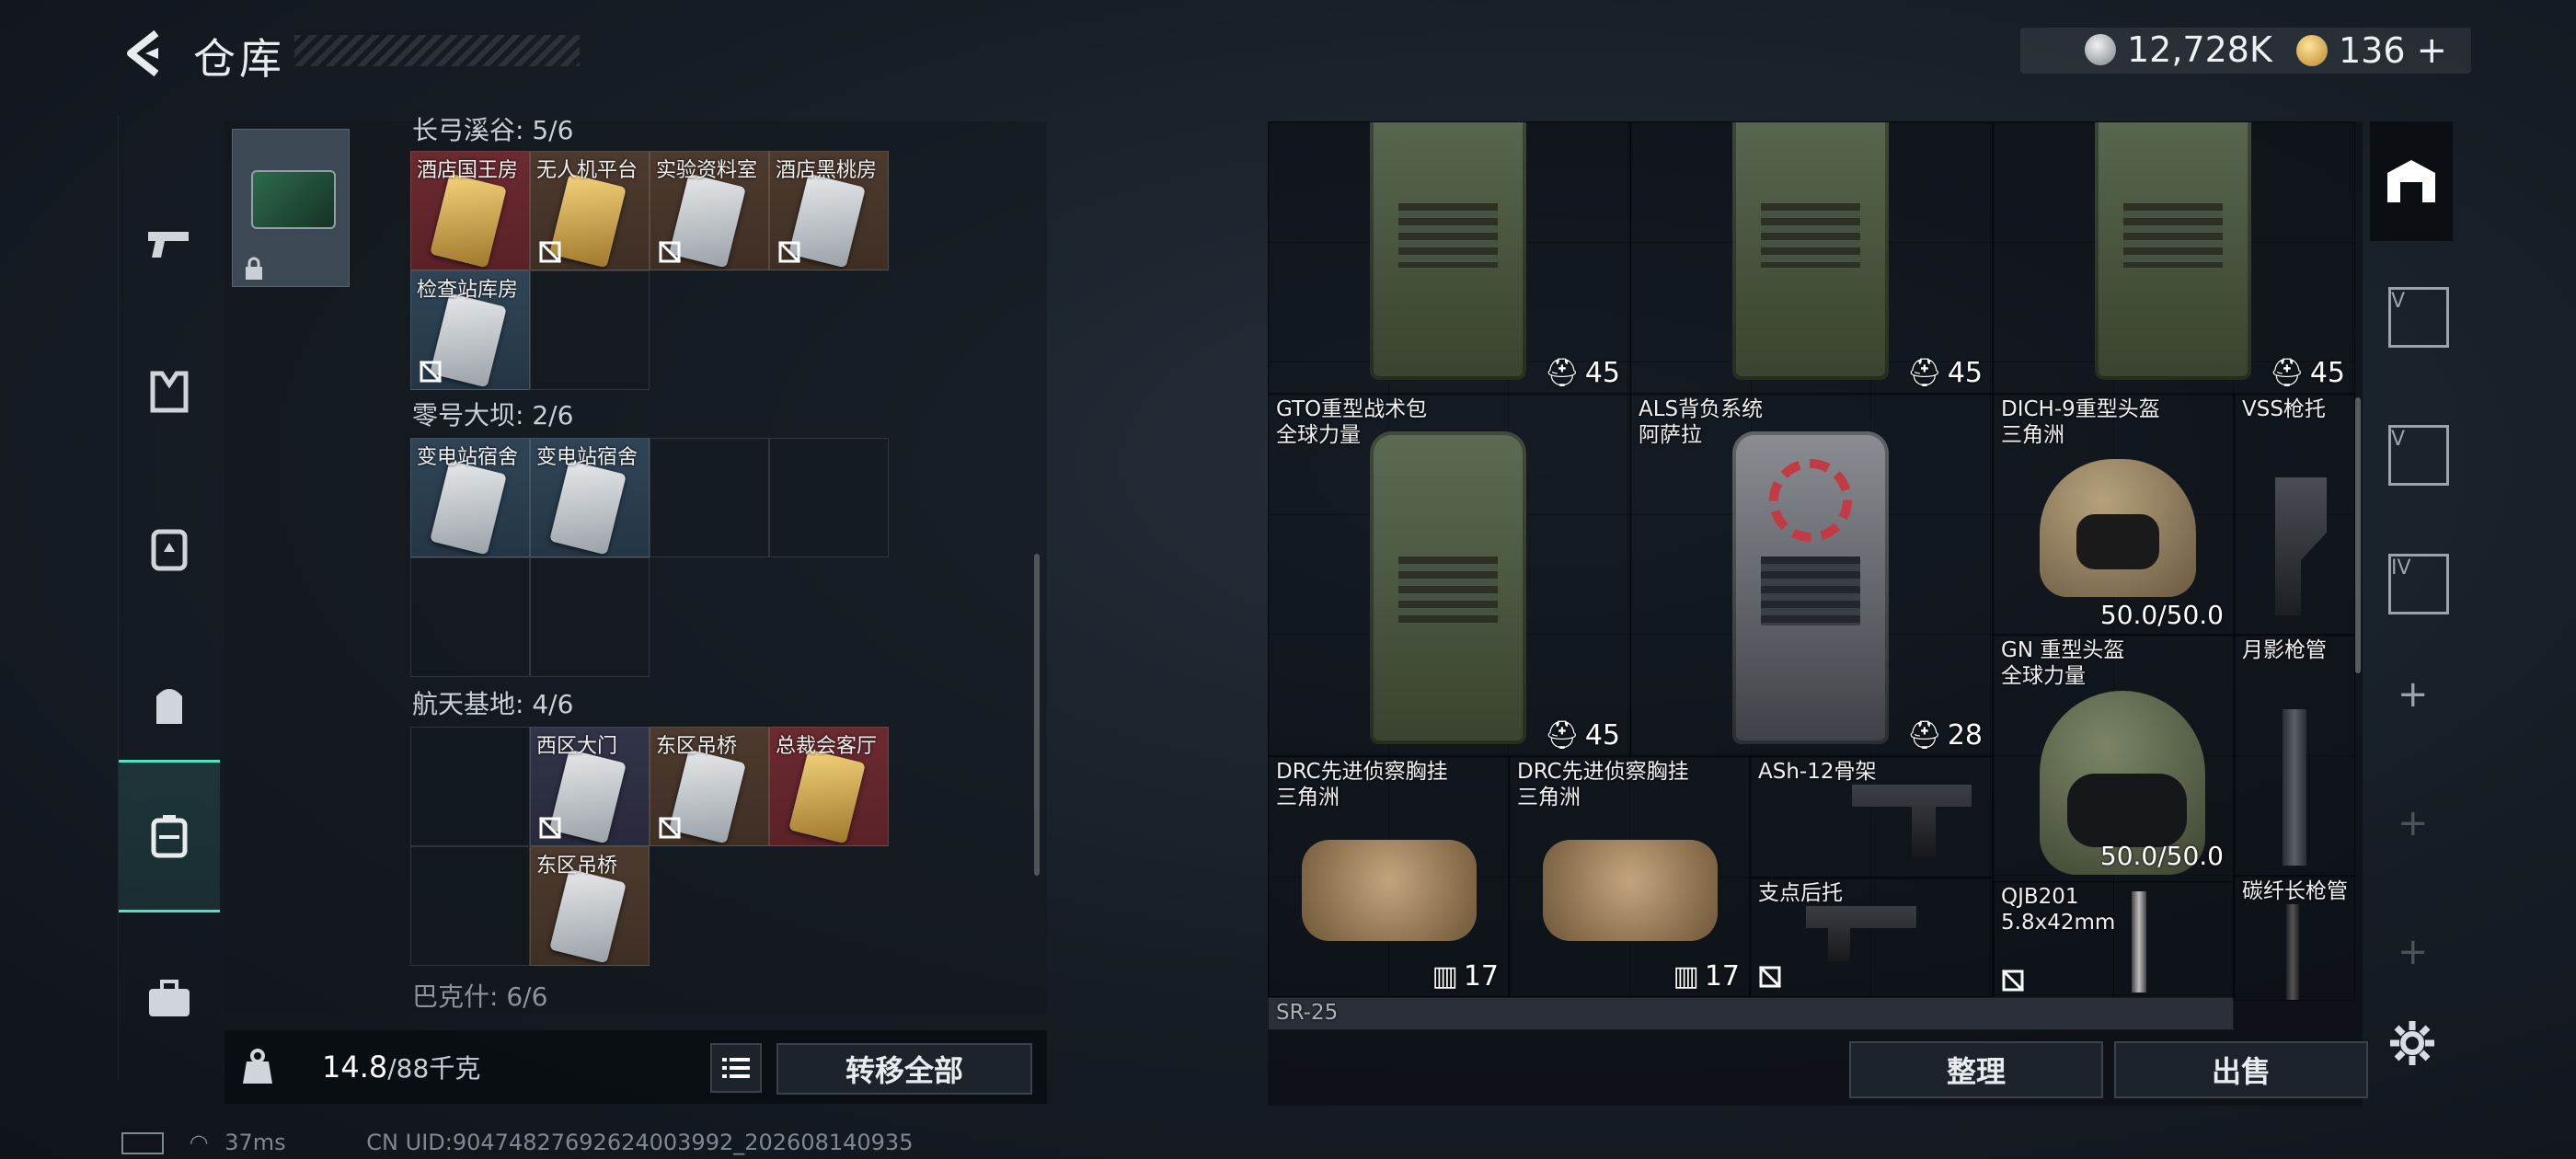 The width and height of the screenshot is (2576, 1159). What do you see at coordinates (2418, 317) in the screenshot?
I see `tab-storage-v: V` at bounding box center [2418, 317].